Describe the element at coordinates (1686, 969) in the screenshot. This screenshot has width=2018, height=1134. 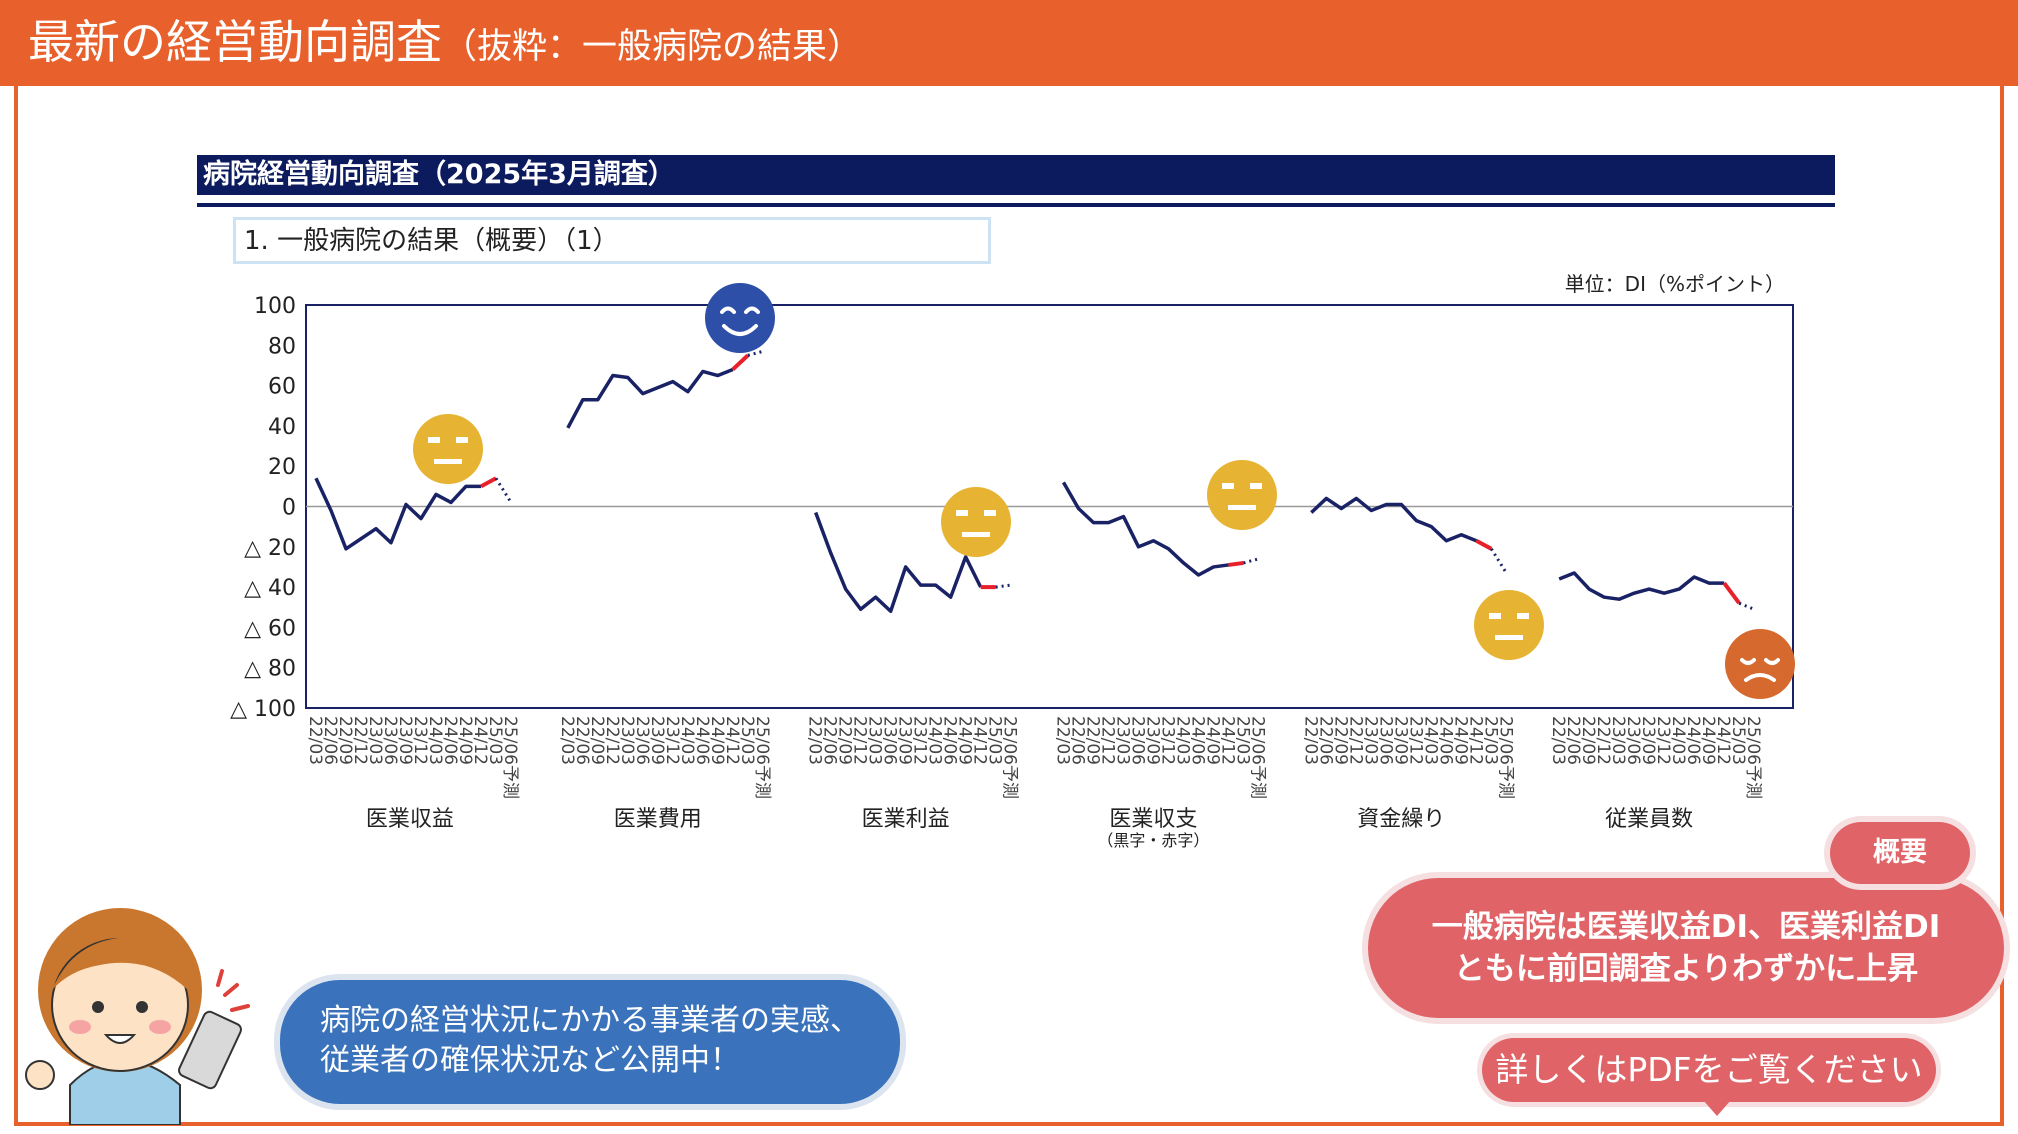
I see `summary-line-2: ともに前回調査よりわずかに上昇` at that location.